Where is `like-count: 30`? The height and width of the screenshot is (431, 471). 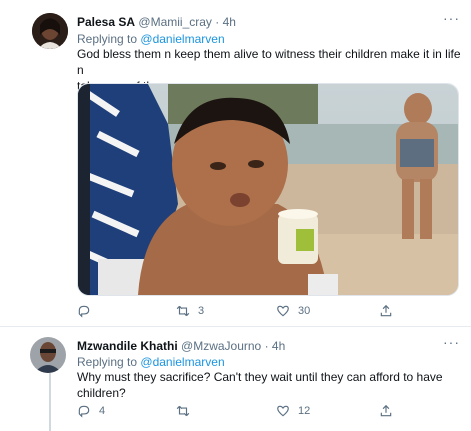
like-count: 30 is located at coordinates (304, 311).